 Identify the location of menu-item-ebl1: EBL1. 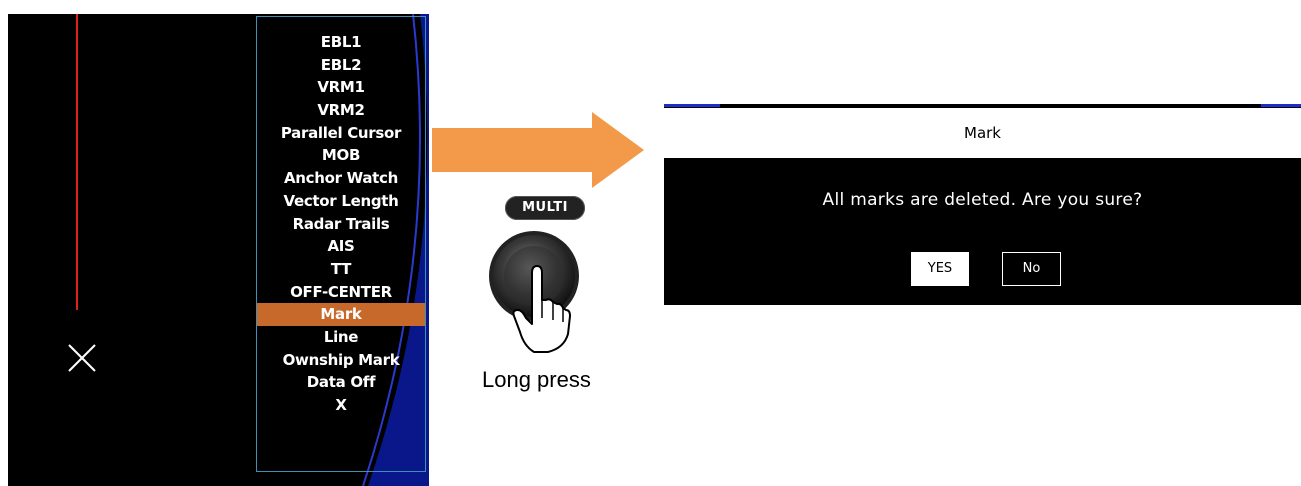
(341, 42).